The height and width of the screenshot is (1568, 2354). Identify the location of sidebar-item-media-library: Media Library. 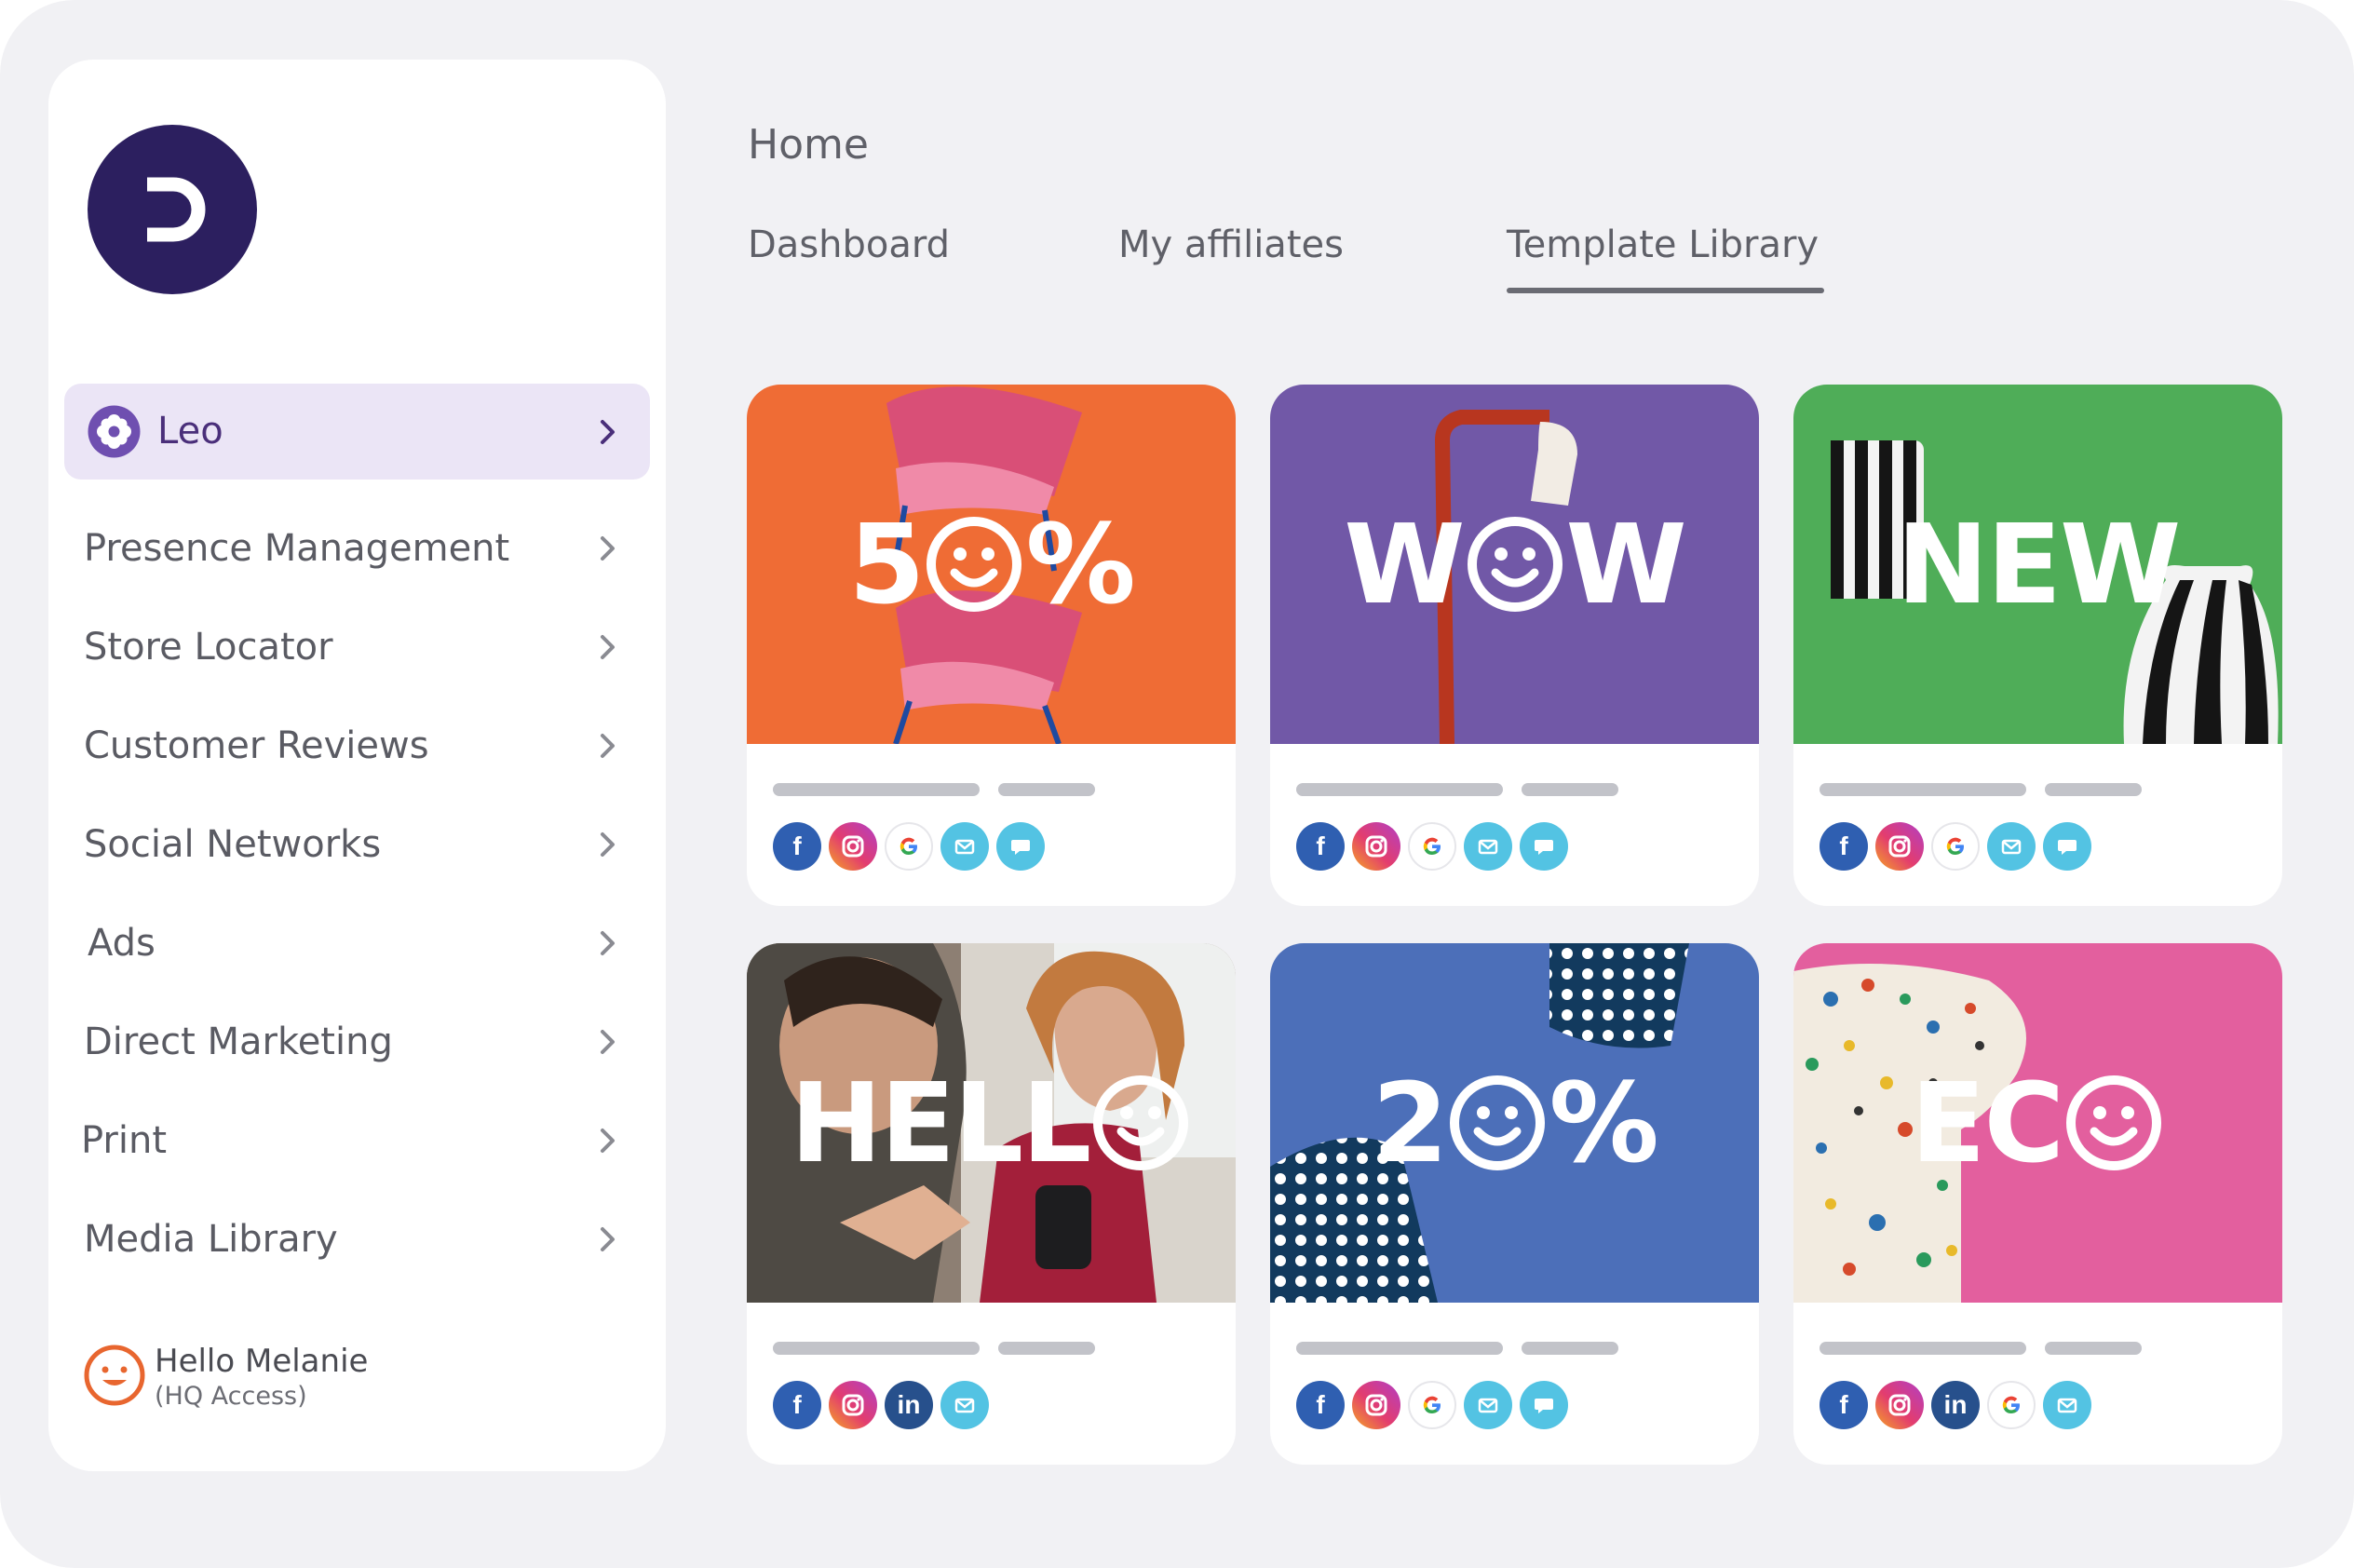
(357, 1239).